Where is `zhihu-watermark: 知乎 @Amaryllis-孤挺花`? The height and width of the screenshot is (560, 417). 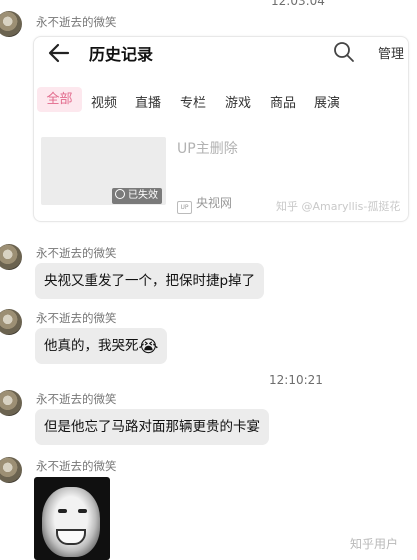 zhihu-watermark: 知乎 @Amaryllis-孤挺花 is located at coordinates (338, 206).